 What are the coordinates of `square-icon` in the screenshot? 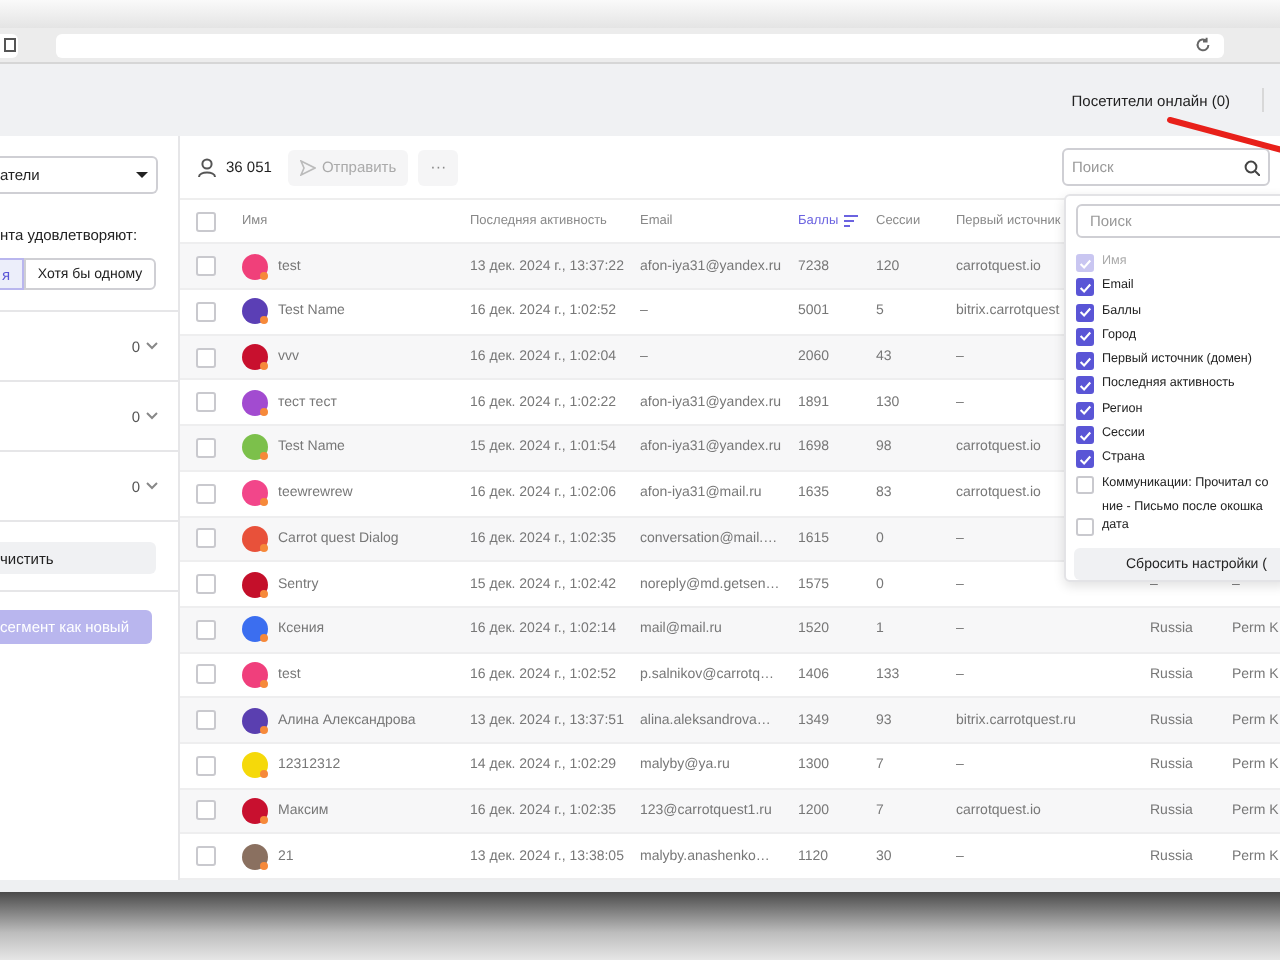 It's located at (9, 45).